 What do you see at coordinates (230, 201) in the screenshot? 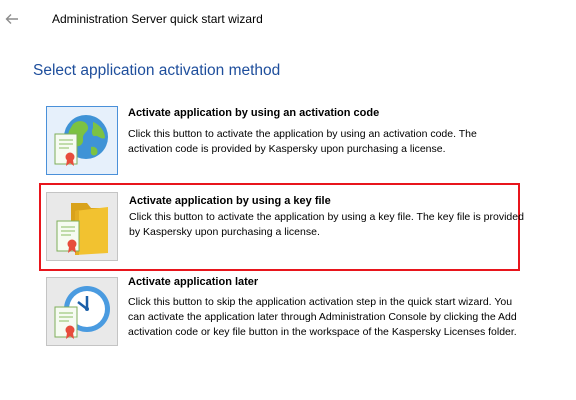
I see `option-title: Activate application by using a key file` at bounding box center [230, 201].